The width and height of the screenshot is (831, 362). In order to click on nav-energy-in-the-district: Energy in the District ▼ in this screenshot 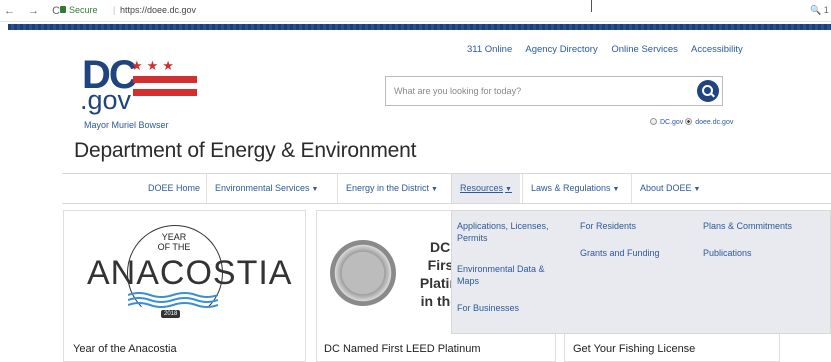, I will do `click(391, 188)`.